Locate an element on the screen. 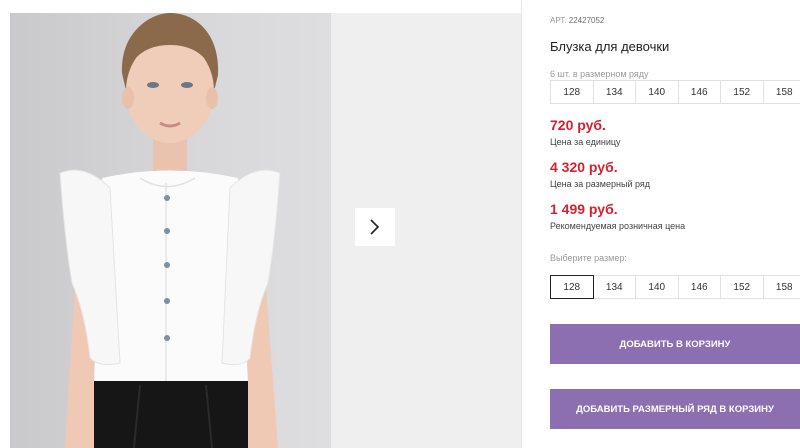 This screenshot has width=800, height=448. pack-size-row: 128 134 140 146 152 158 is located at coordinates (675, 92).